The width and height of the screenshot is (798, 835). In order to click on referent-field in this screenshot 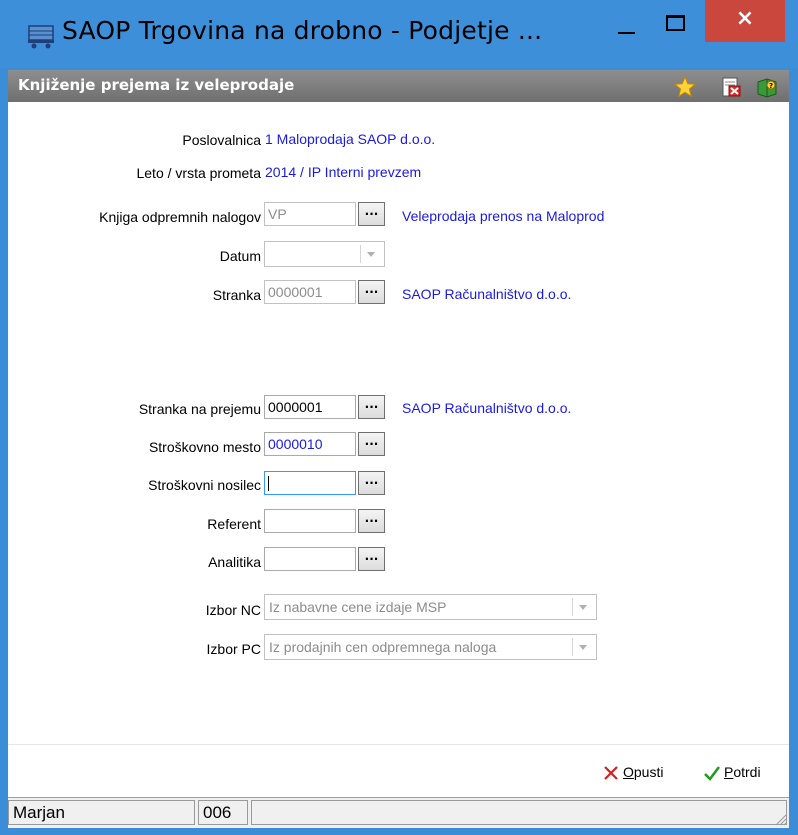, I will do `click(310, 521)`.